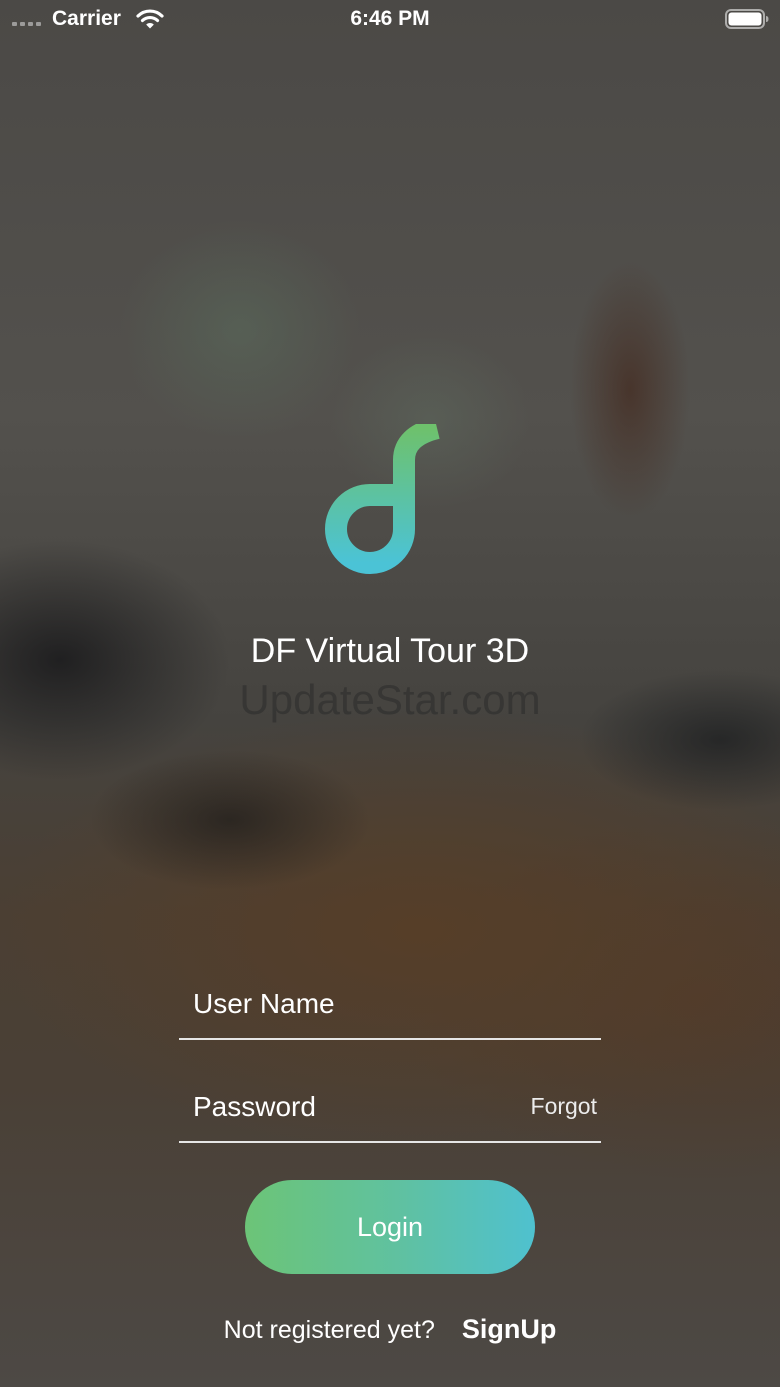 The width and height of the screenshot is (780, 1387). What do you see at coordinates (564, 1106) in the screenshot?
I see `forgot-password-link: Forgot` at bounding box center [564, 1106].